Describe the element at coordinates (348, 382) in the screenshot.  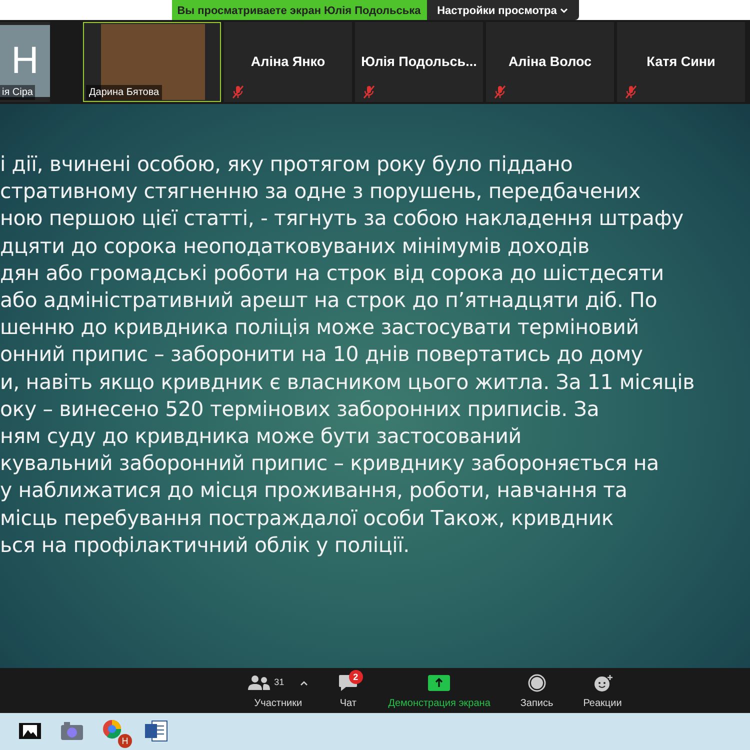
I see `slide-text-line: и, навіть якщо кривдник є власником цього житла. За 11 місяців` at that location.